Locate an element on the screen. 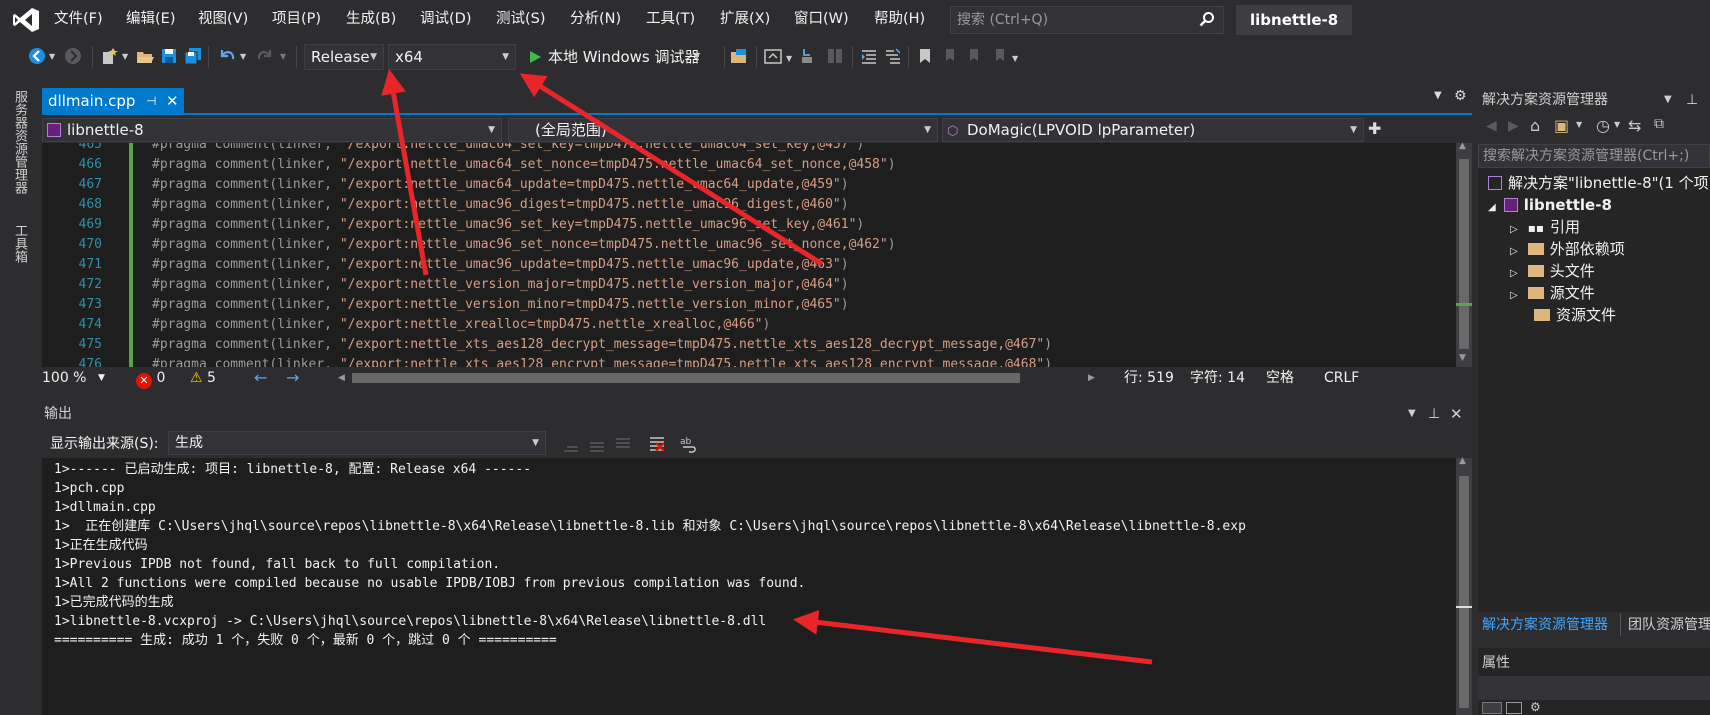 Image resolution: width=1710 pixels, height=715 pixels. solution-platform-select: x64 ▼ is located at coordinates (452, 57).